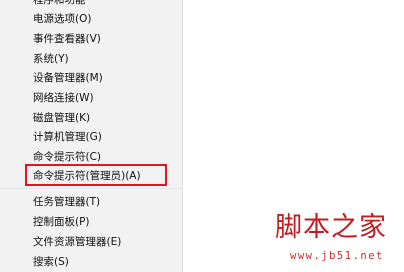 The width and height of the screenshot is (404, 272). What do you see at coordinates (66, 202) in the screenshot?
I see `menu-item-task-manager: 任务管理器(T)` at bounding box center [66, 202].